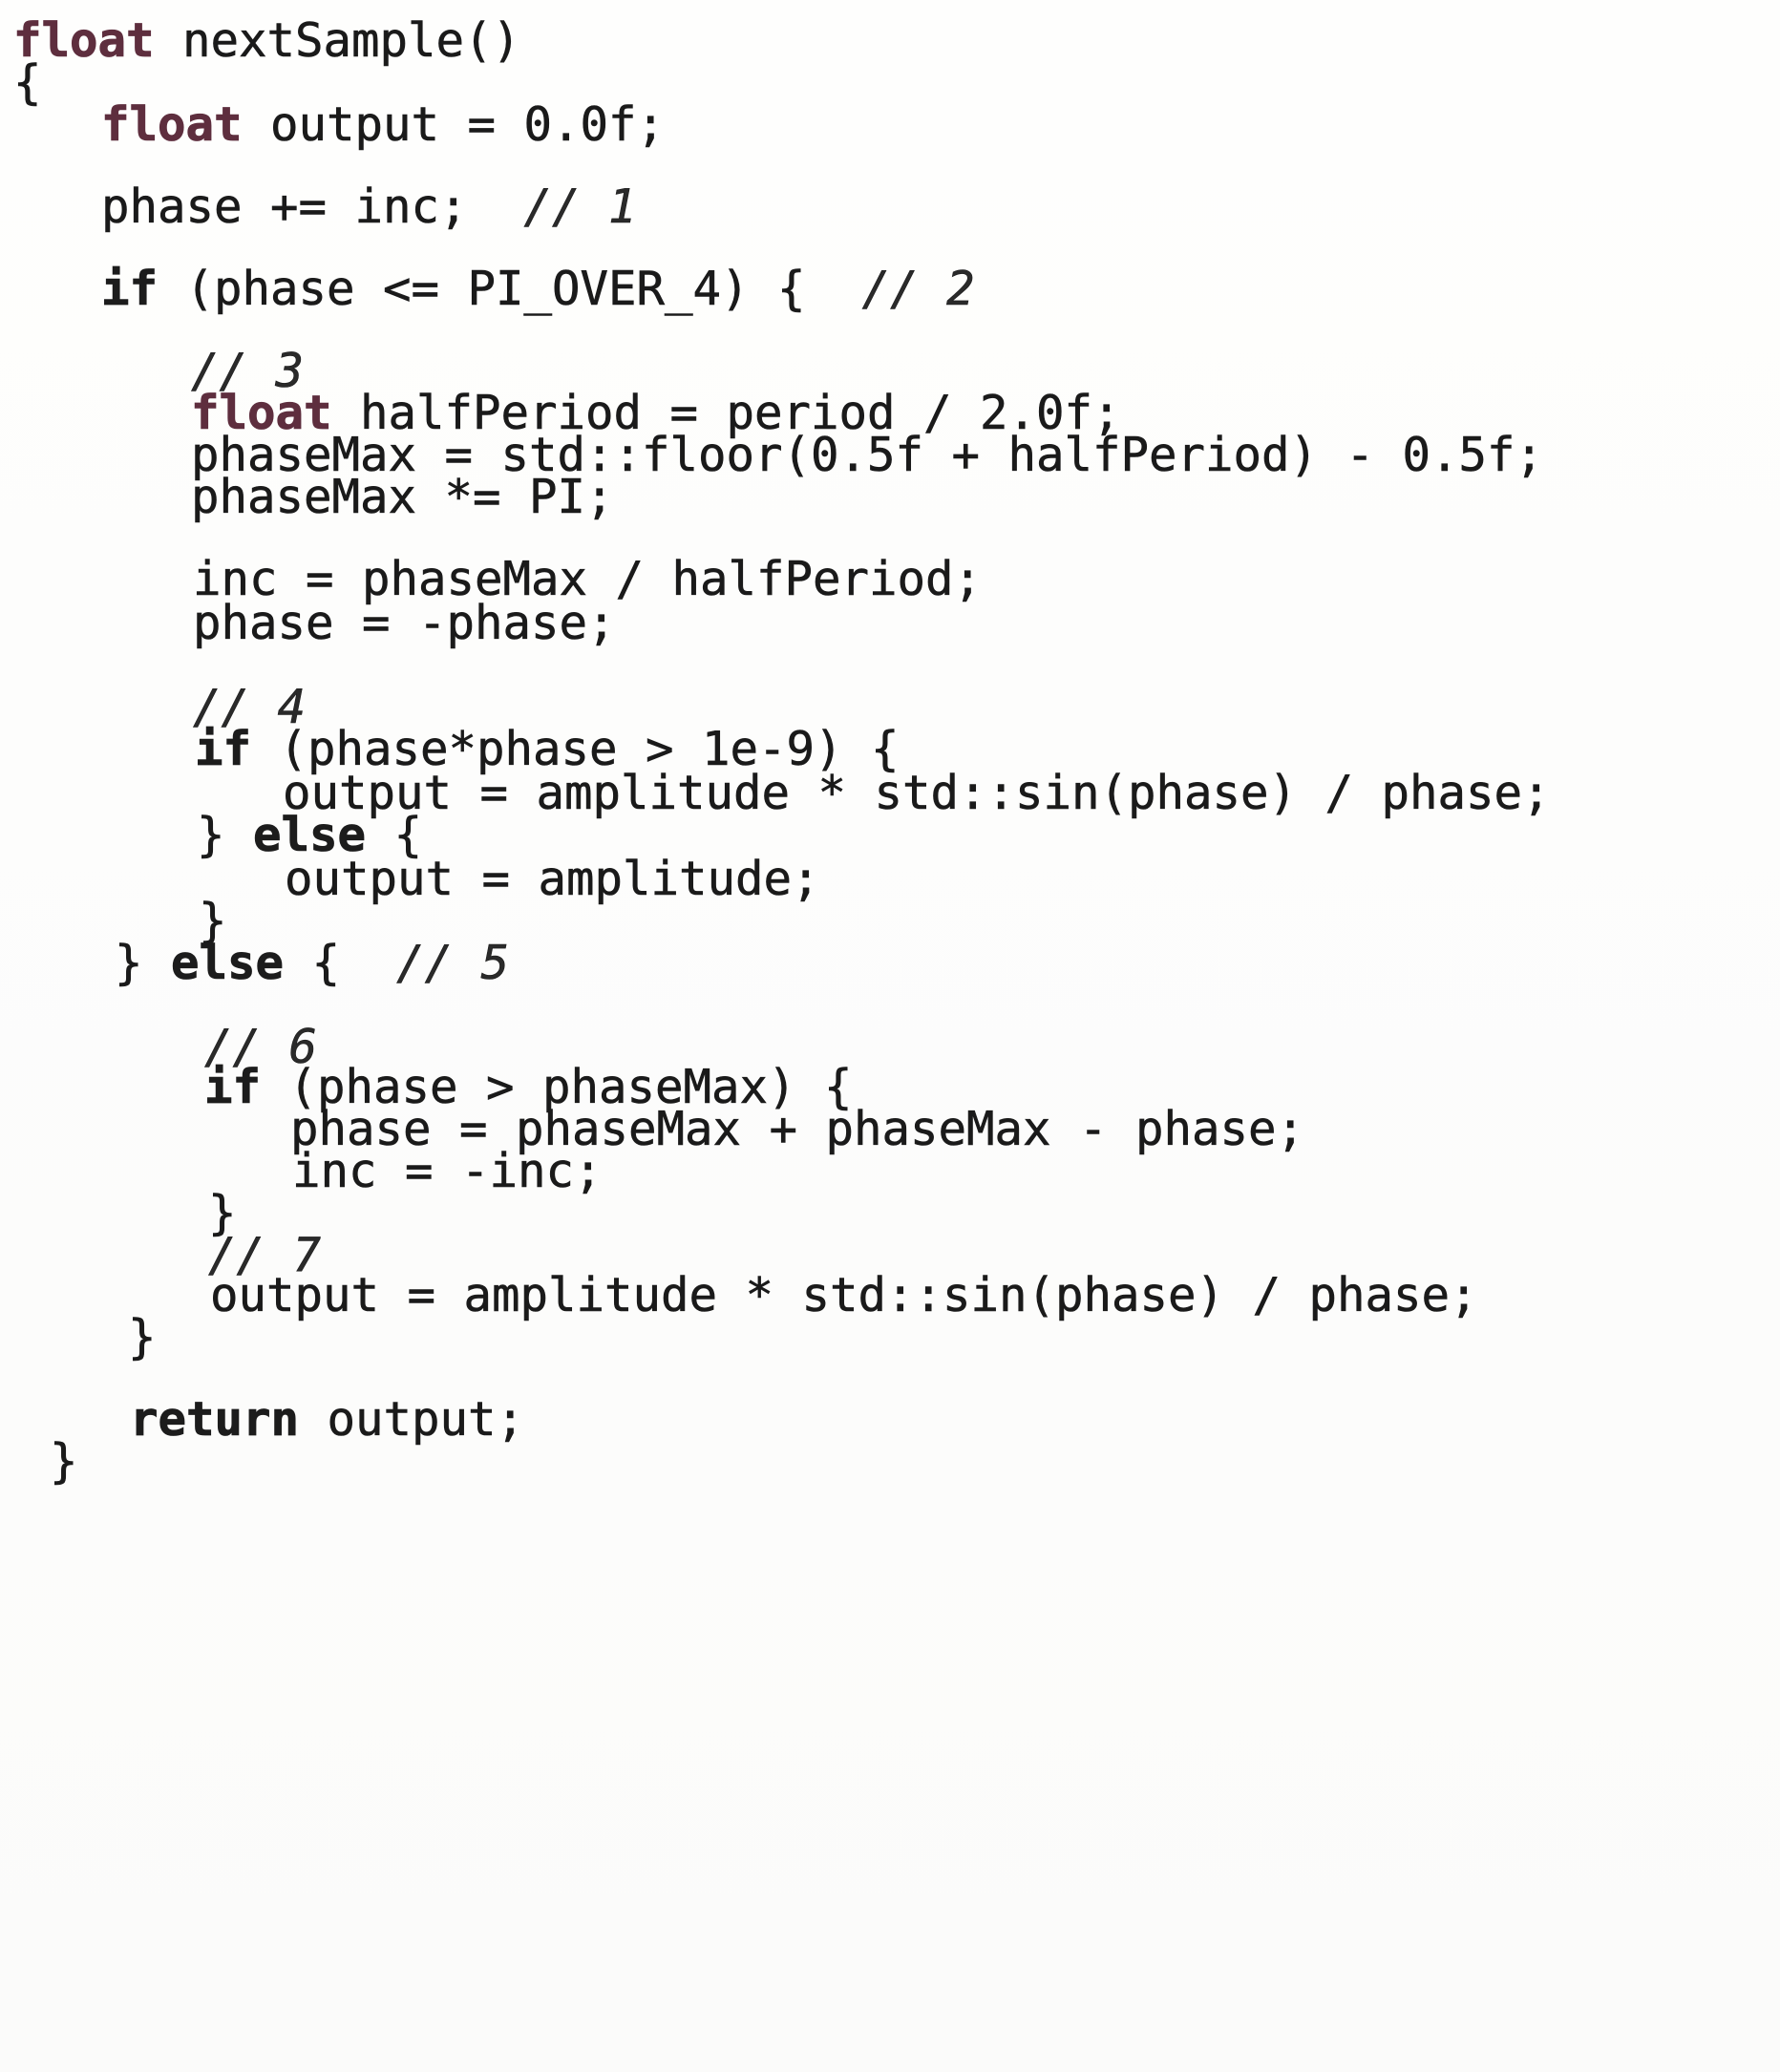 The height and width of the screenshot is (2072, 1780). I want to click on comment: // 5, so click(453, 963).